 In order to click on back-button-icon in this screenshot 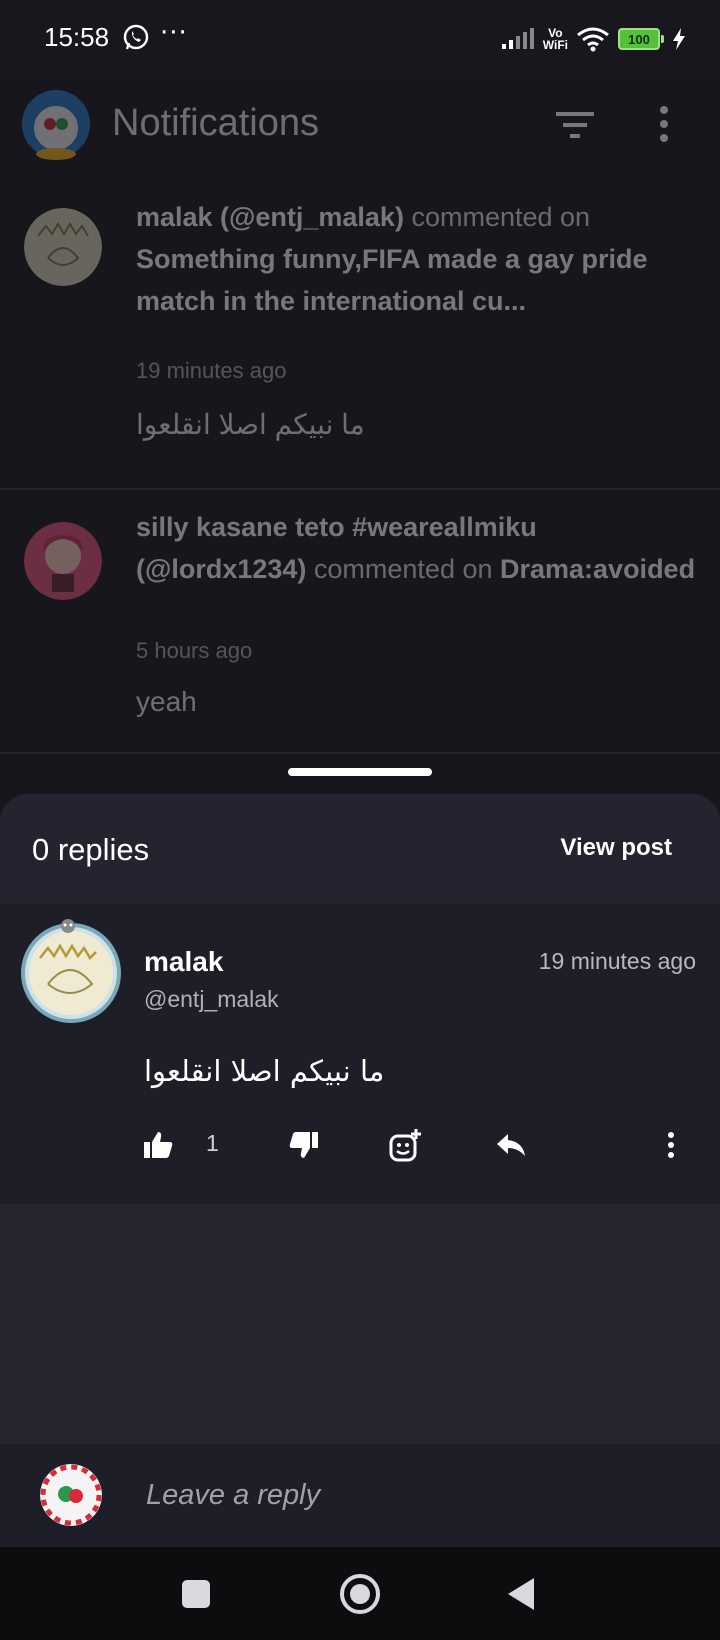, I will do `click(523, 1594)`.